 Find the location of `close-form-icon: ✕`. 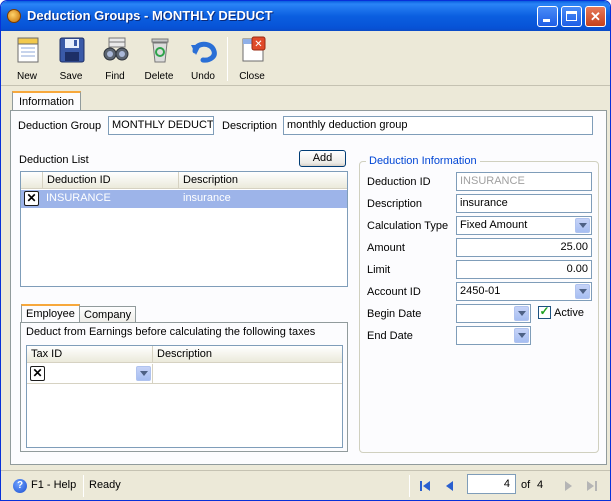

close-form-icon: ✕ is located at coordinates (254, 49).